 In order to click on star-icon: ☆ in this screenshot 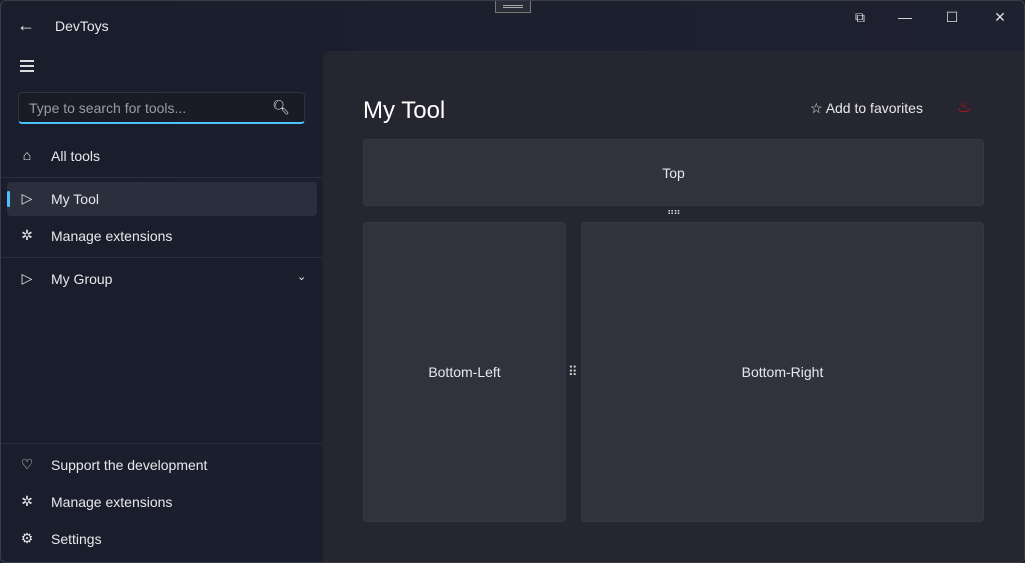, I will do `click(816, 108)`.